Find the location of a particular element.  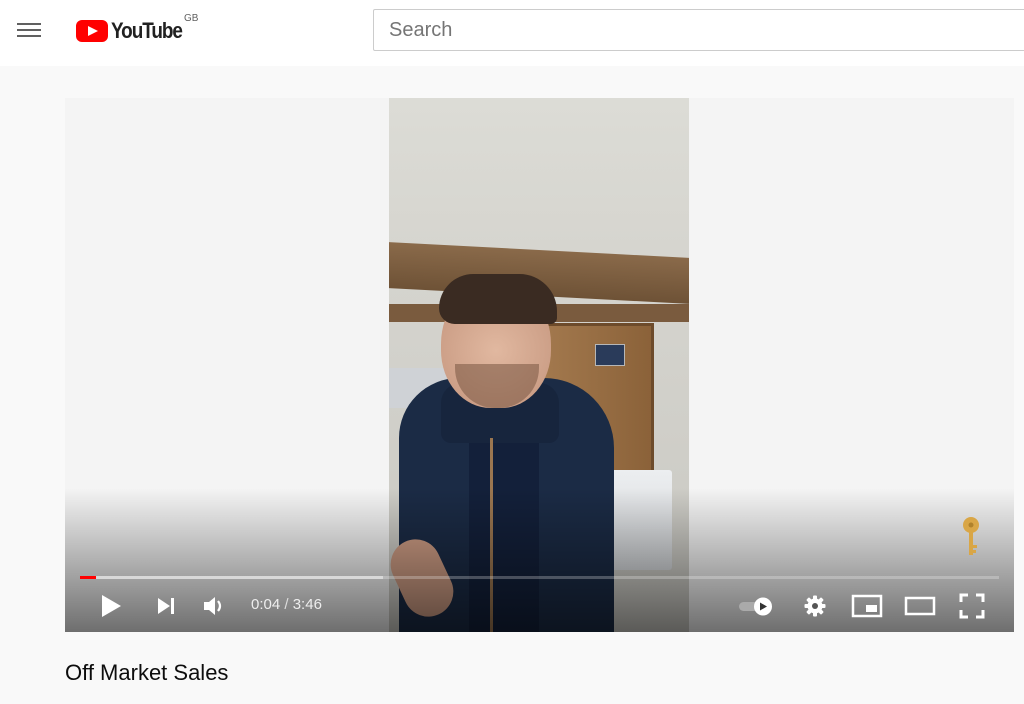

duration: 3:46 is located at coordinates (307, 604).